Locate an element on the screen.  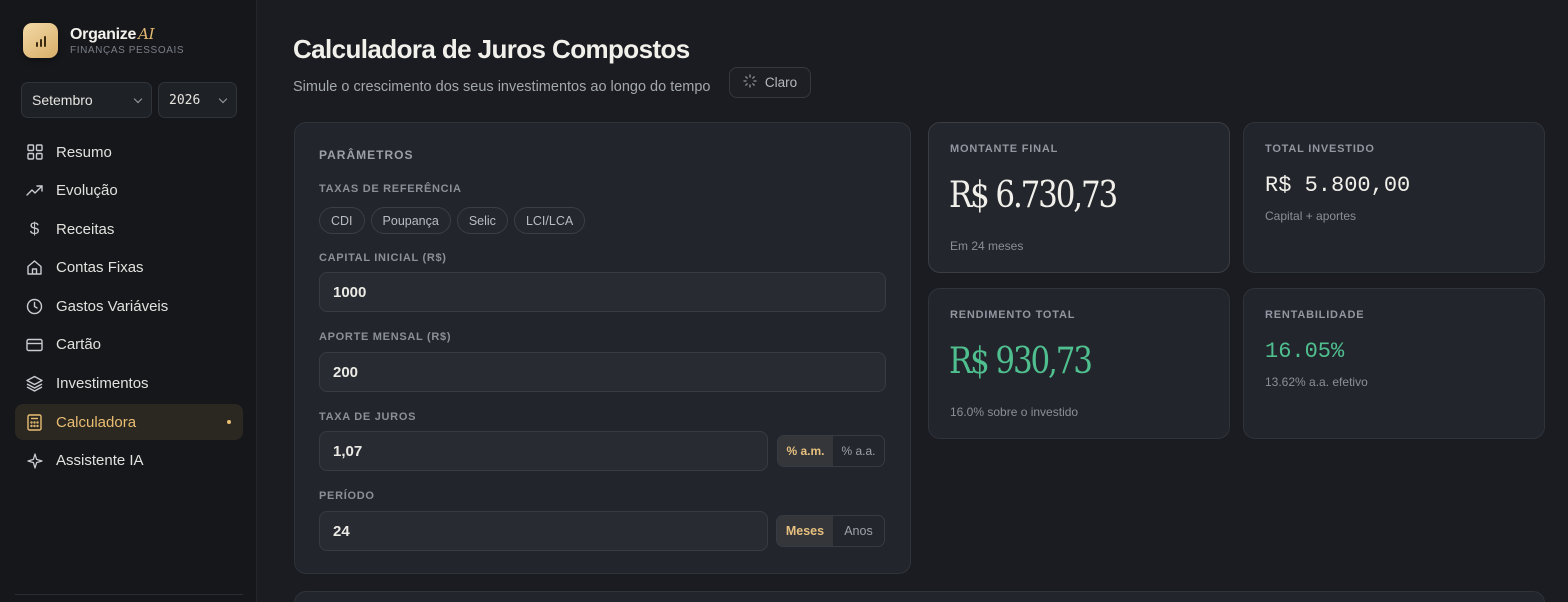
trending-up-icon is located at coordinates (34, 190).